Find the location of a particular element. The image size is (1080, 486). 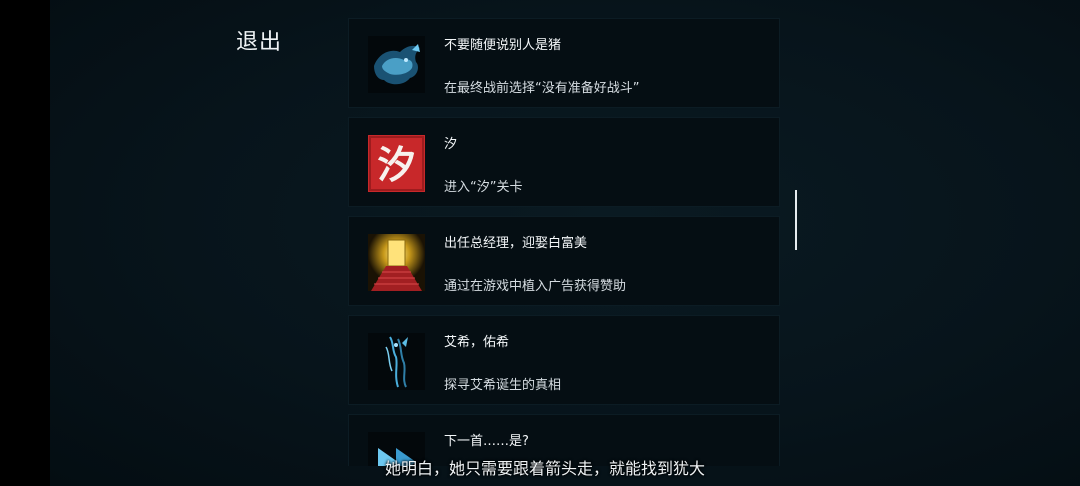

achievement-description: 通过在游戏中植入广告获得赞助 is located at coordinates (535, 286).